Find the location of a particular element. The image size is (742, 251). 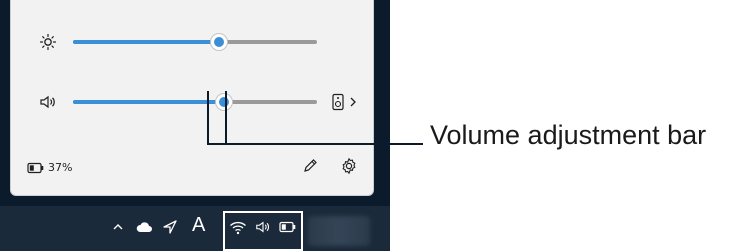

brightness-slider is located at coordinates (195, 42).